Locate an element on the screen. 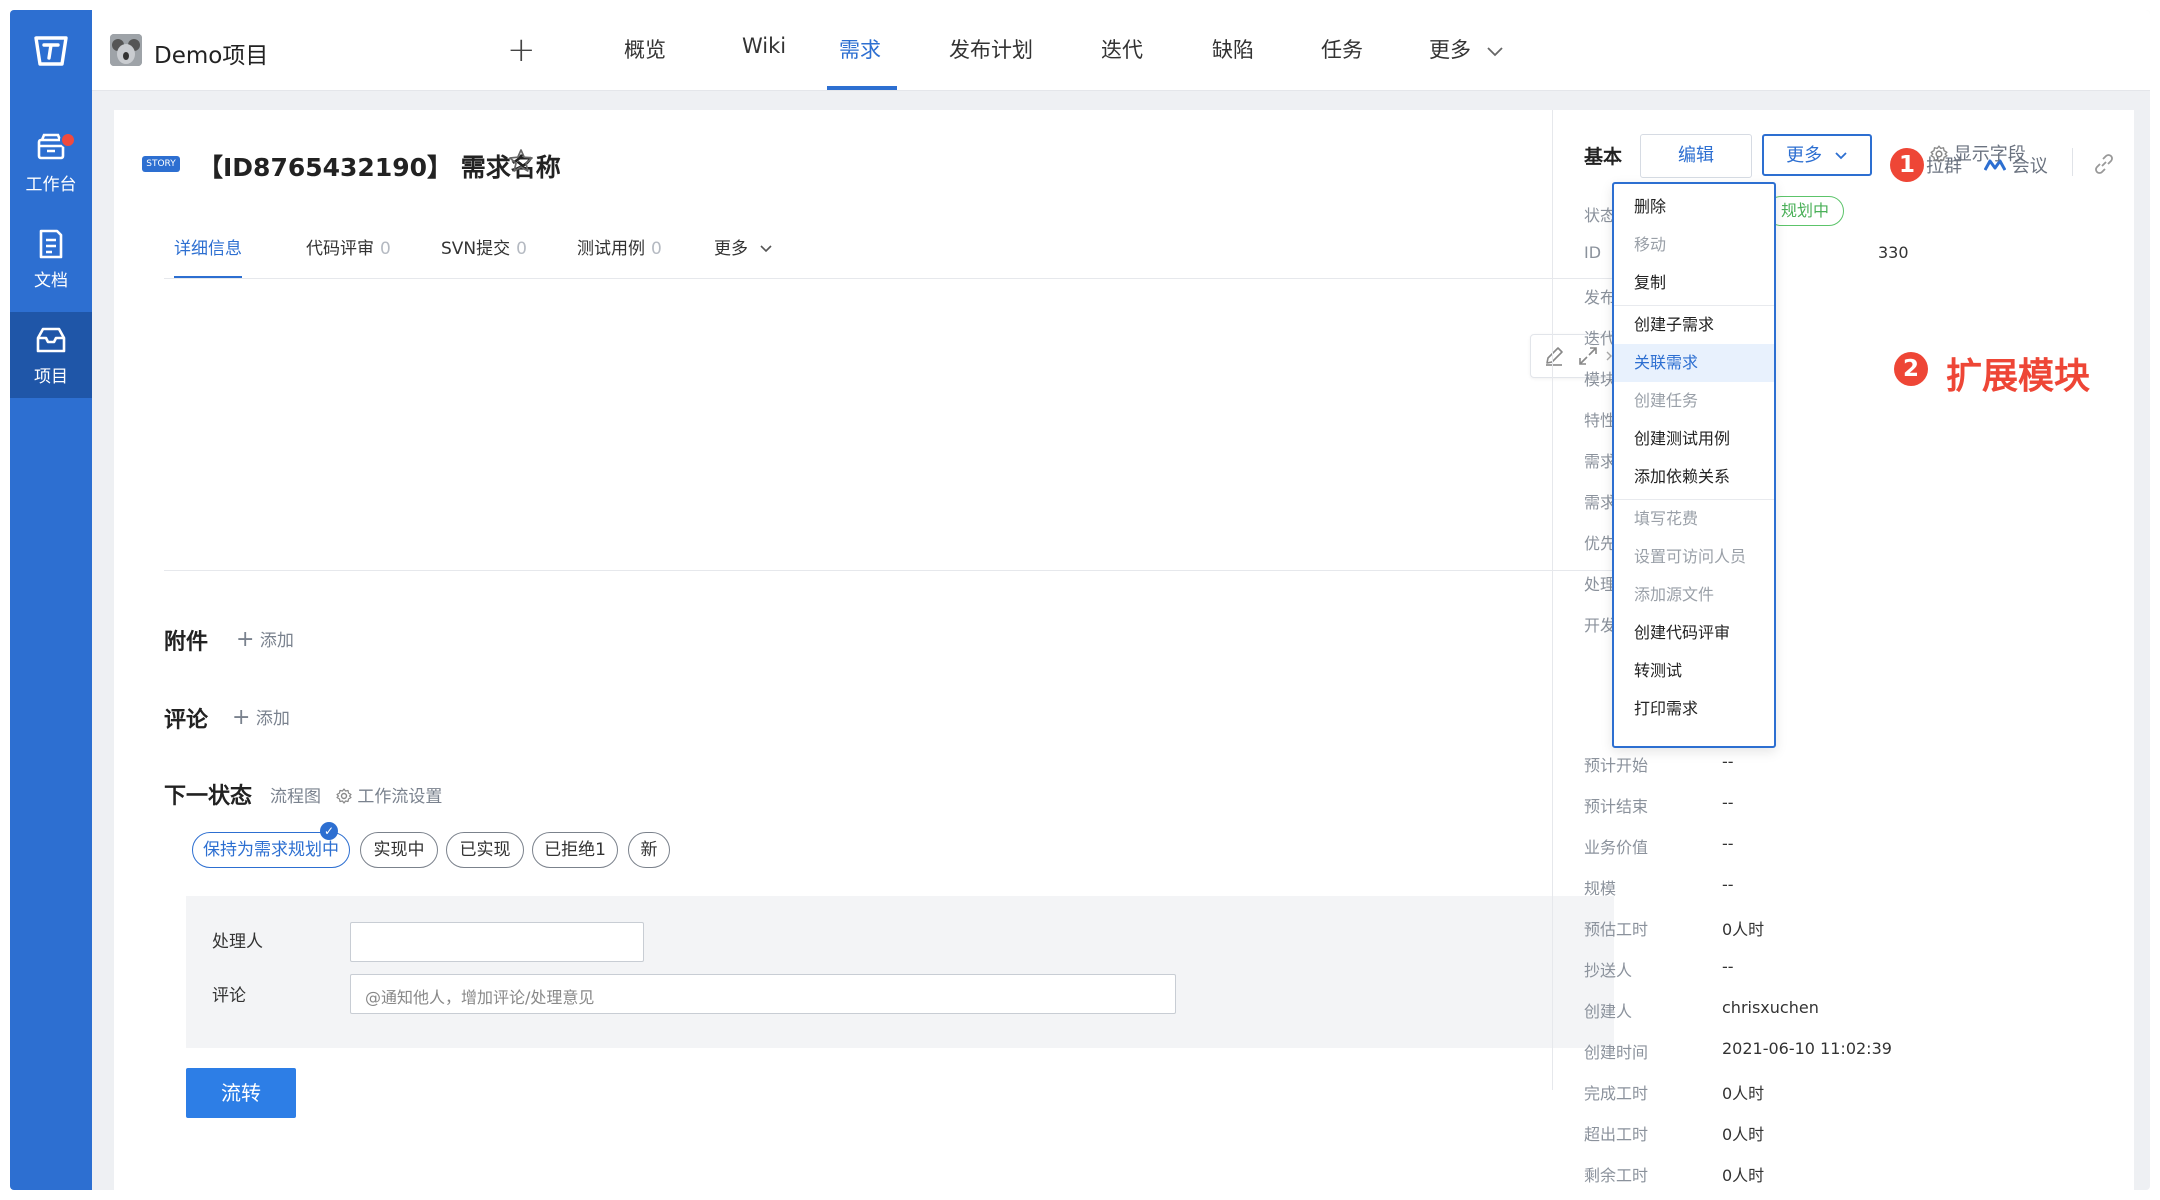 The height and width of the screenshot is (1200, 2160). tab-wiki: Wiki is located at coordinates (764, 46).